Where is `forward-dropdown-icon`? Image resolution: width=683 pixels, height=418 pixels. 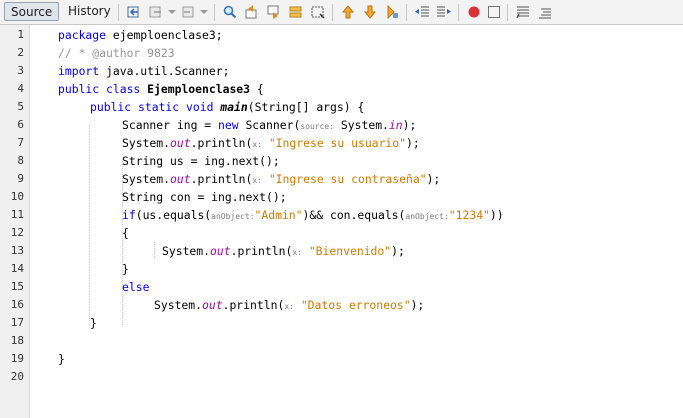 forward-dropdown-icon is located at coordinates (205, 12).